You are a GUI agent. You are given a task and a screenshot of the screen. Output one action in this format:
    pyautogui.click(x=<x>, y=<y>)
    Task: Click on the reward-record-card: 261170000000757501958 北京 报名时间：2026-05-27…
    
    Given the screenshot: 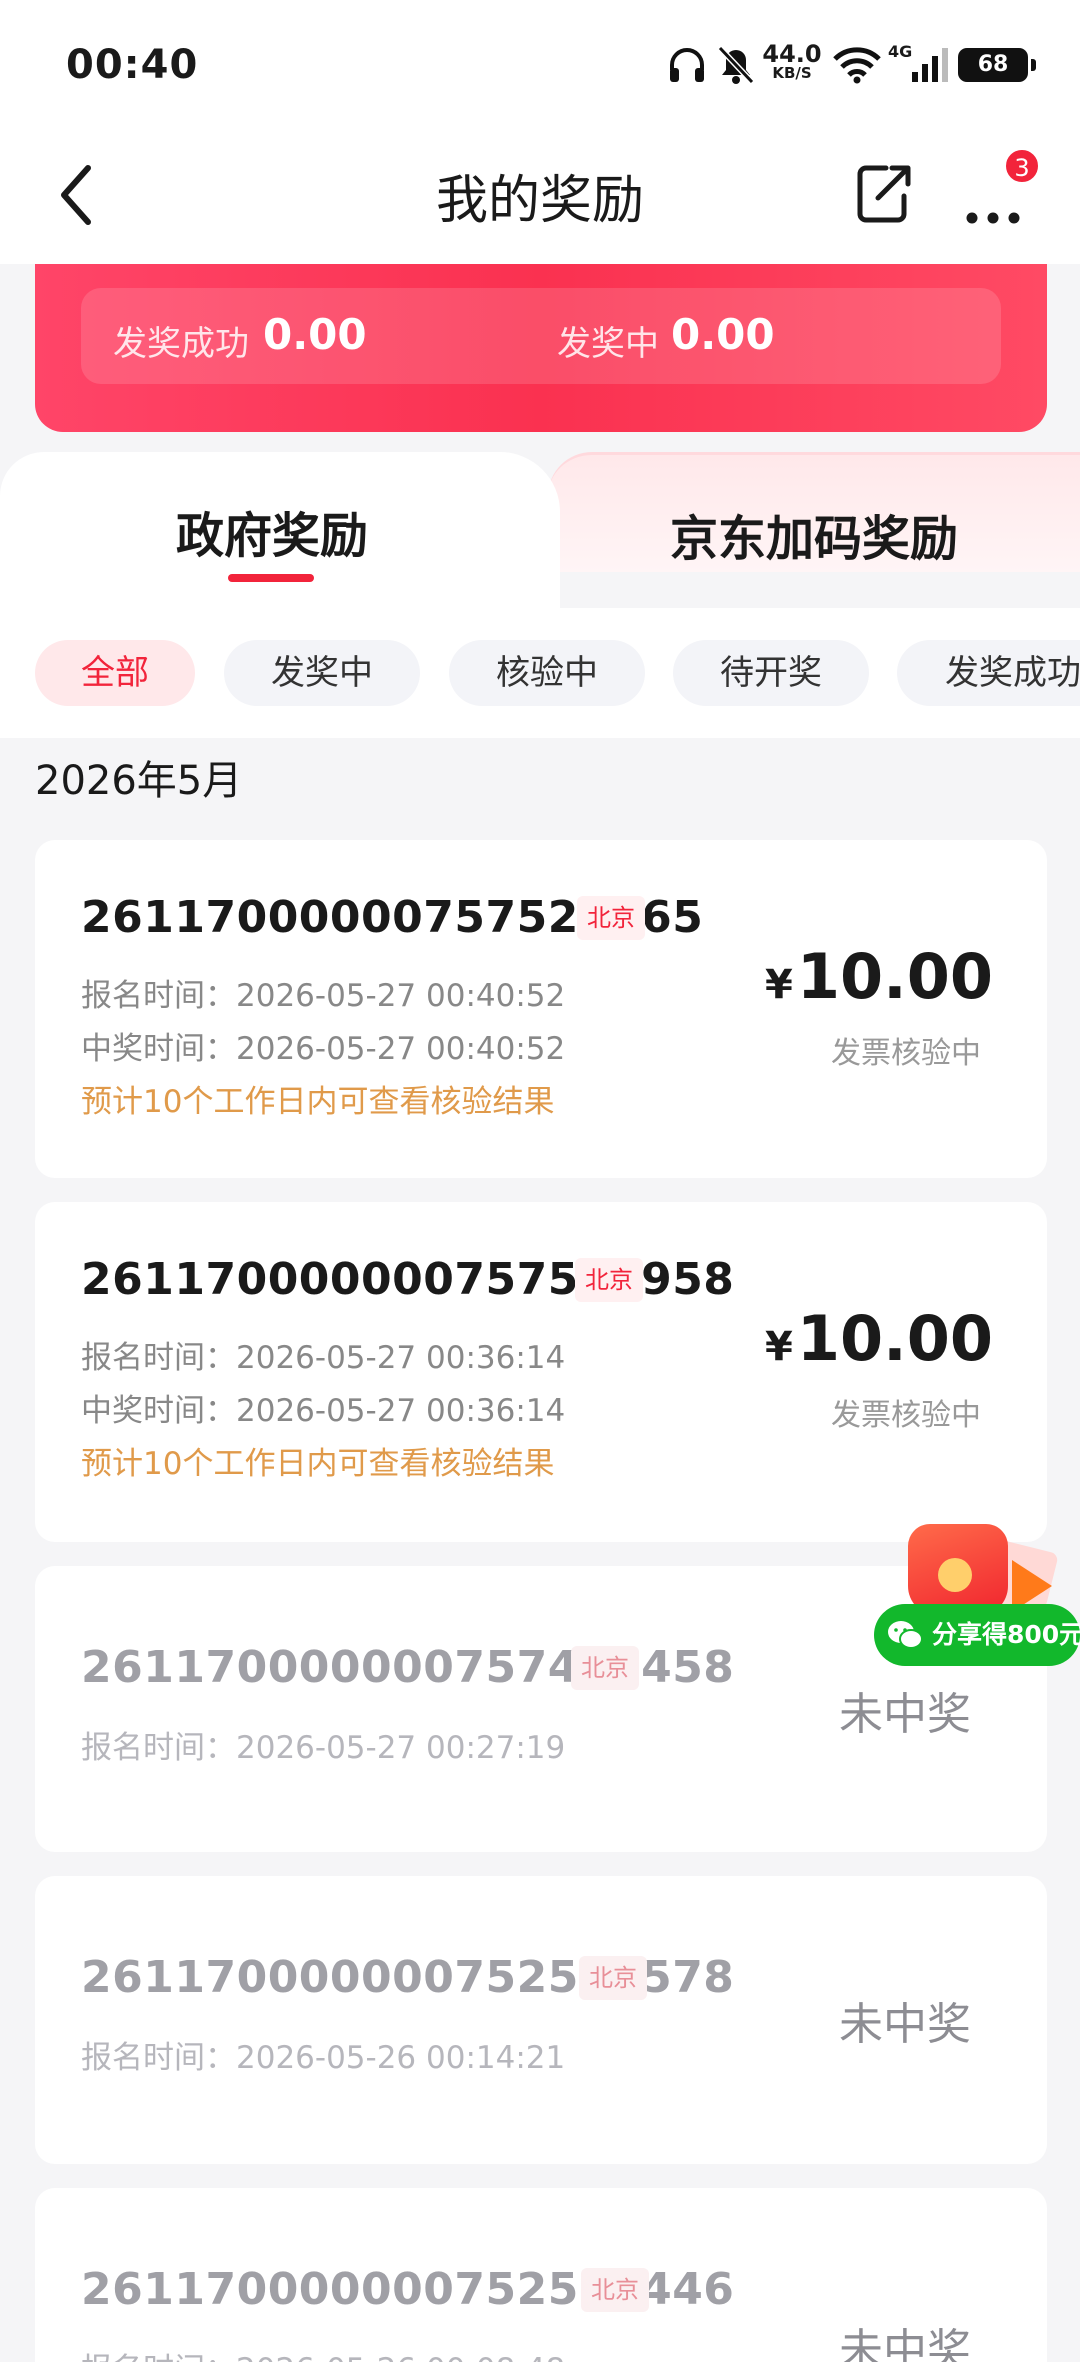 What is the action you would take?
    pyautogui.click(x=541, y=1372)
    